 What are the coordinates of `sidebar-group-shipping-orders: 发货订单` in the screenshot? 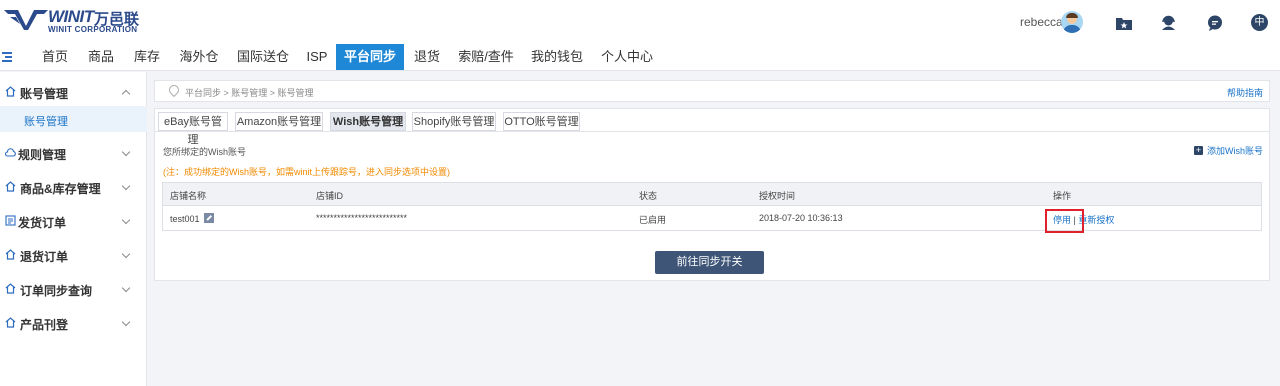 It's located at (73, 221).